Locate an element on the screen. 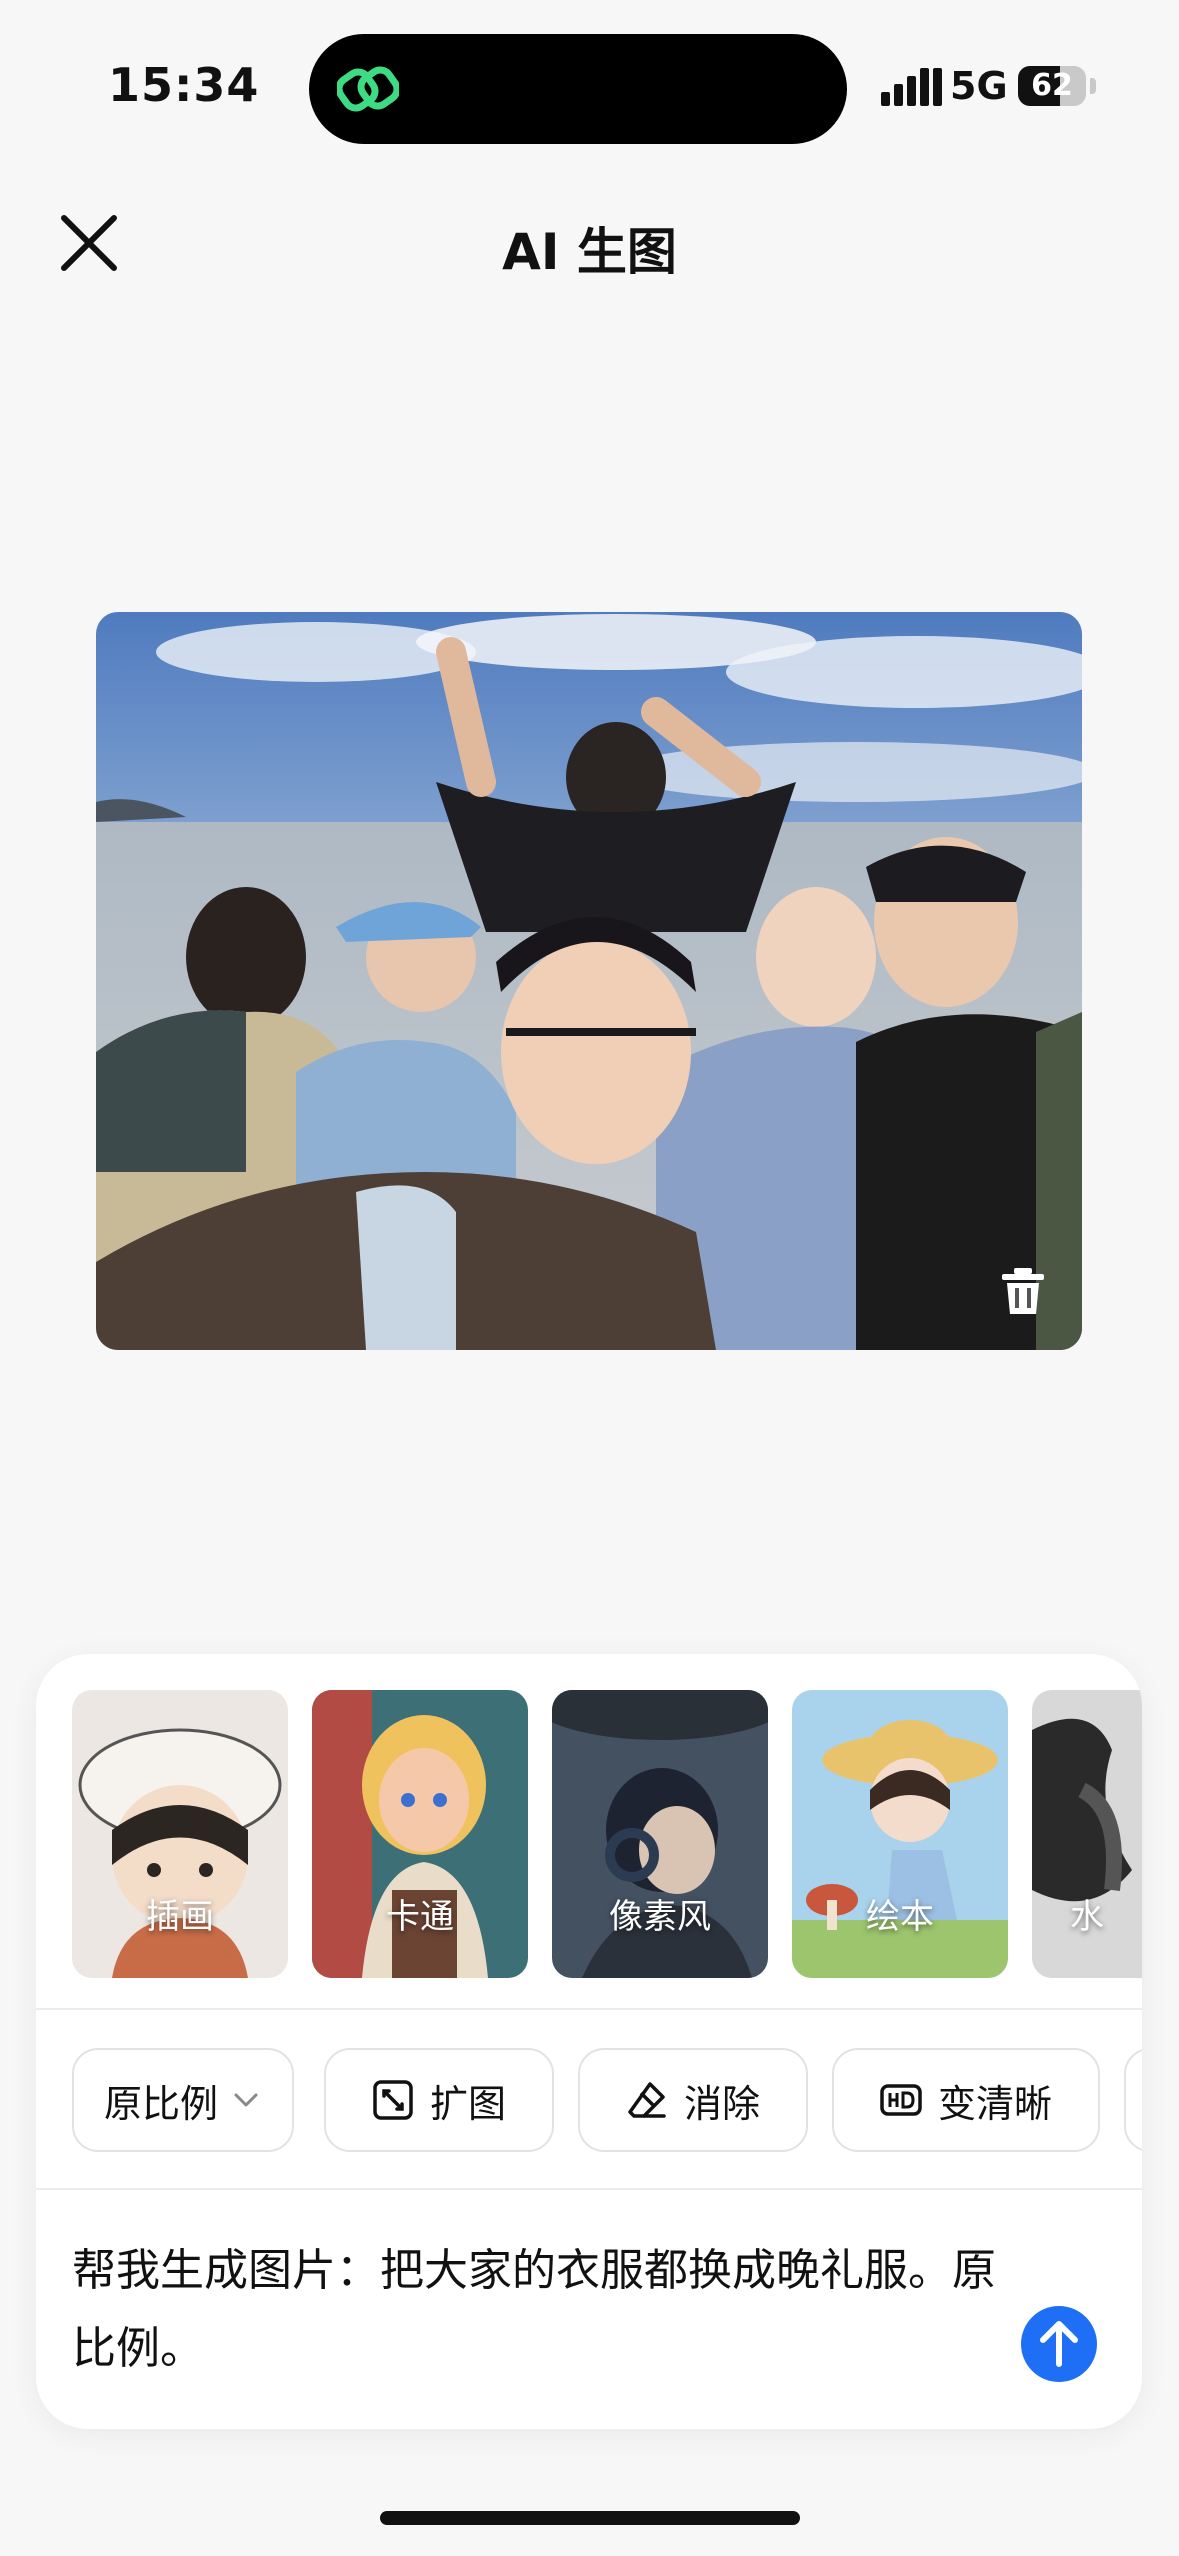 The image size is (1179, 2556). ratio-dropdown: 原比例 is located at coordinates (183, 2100).